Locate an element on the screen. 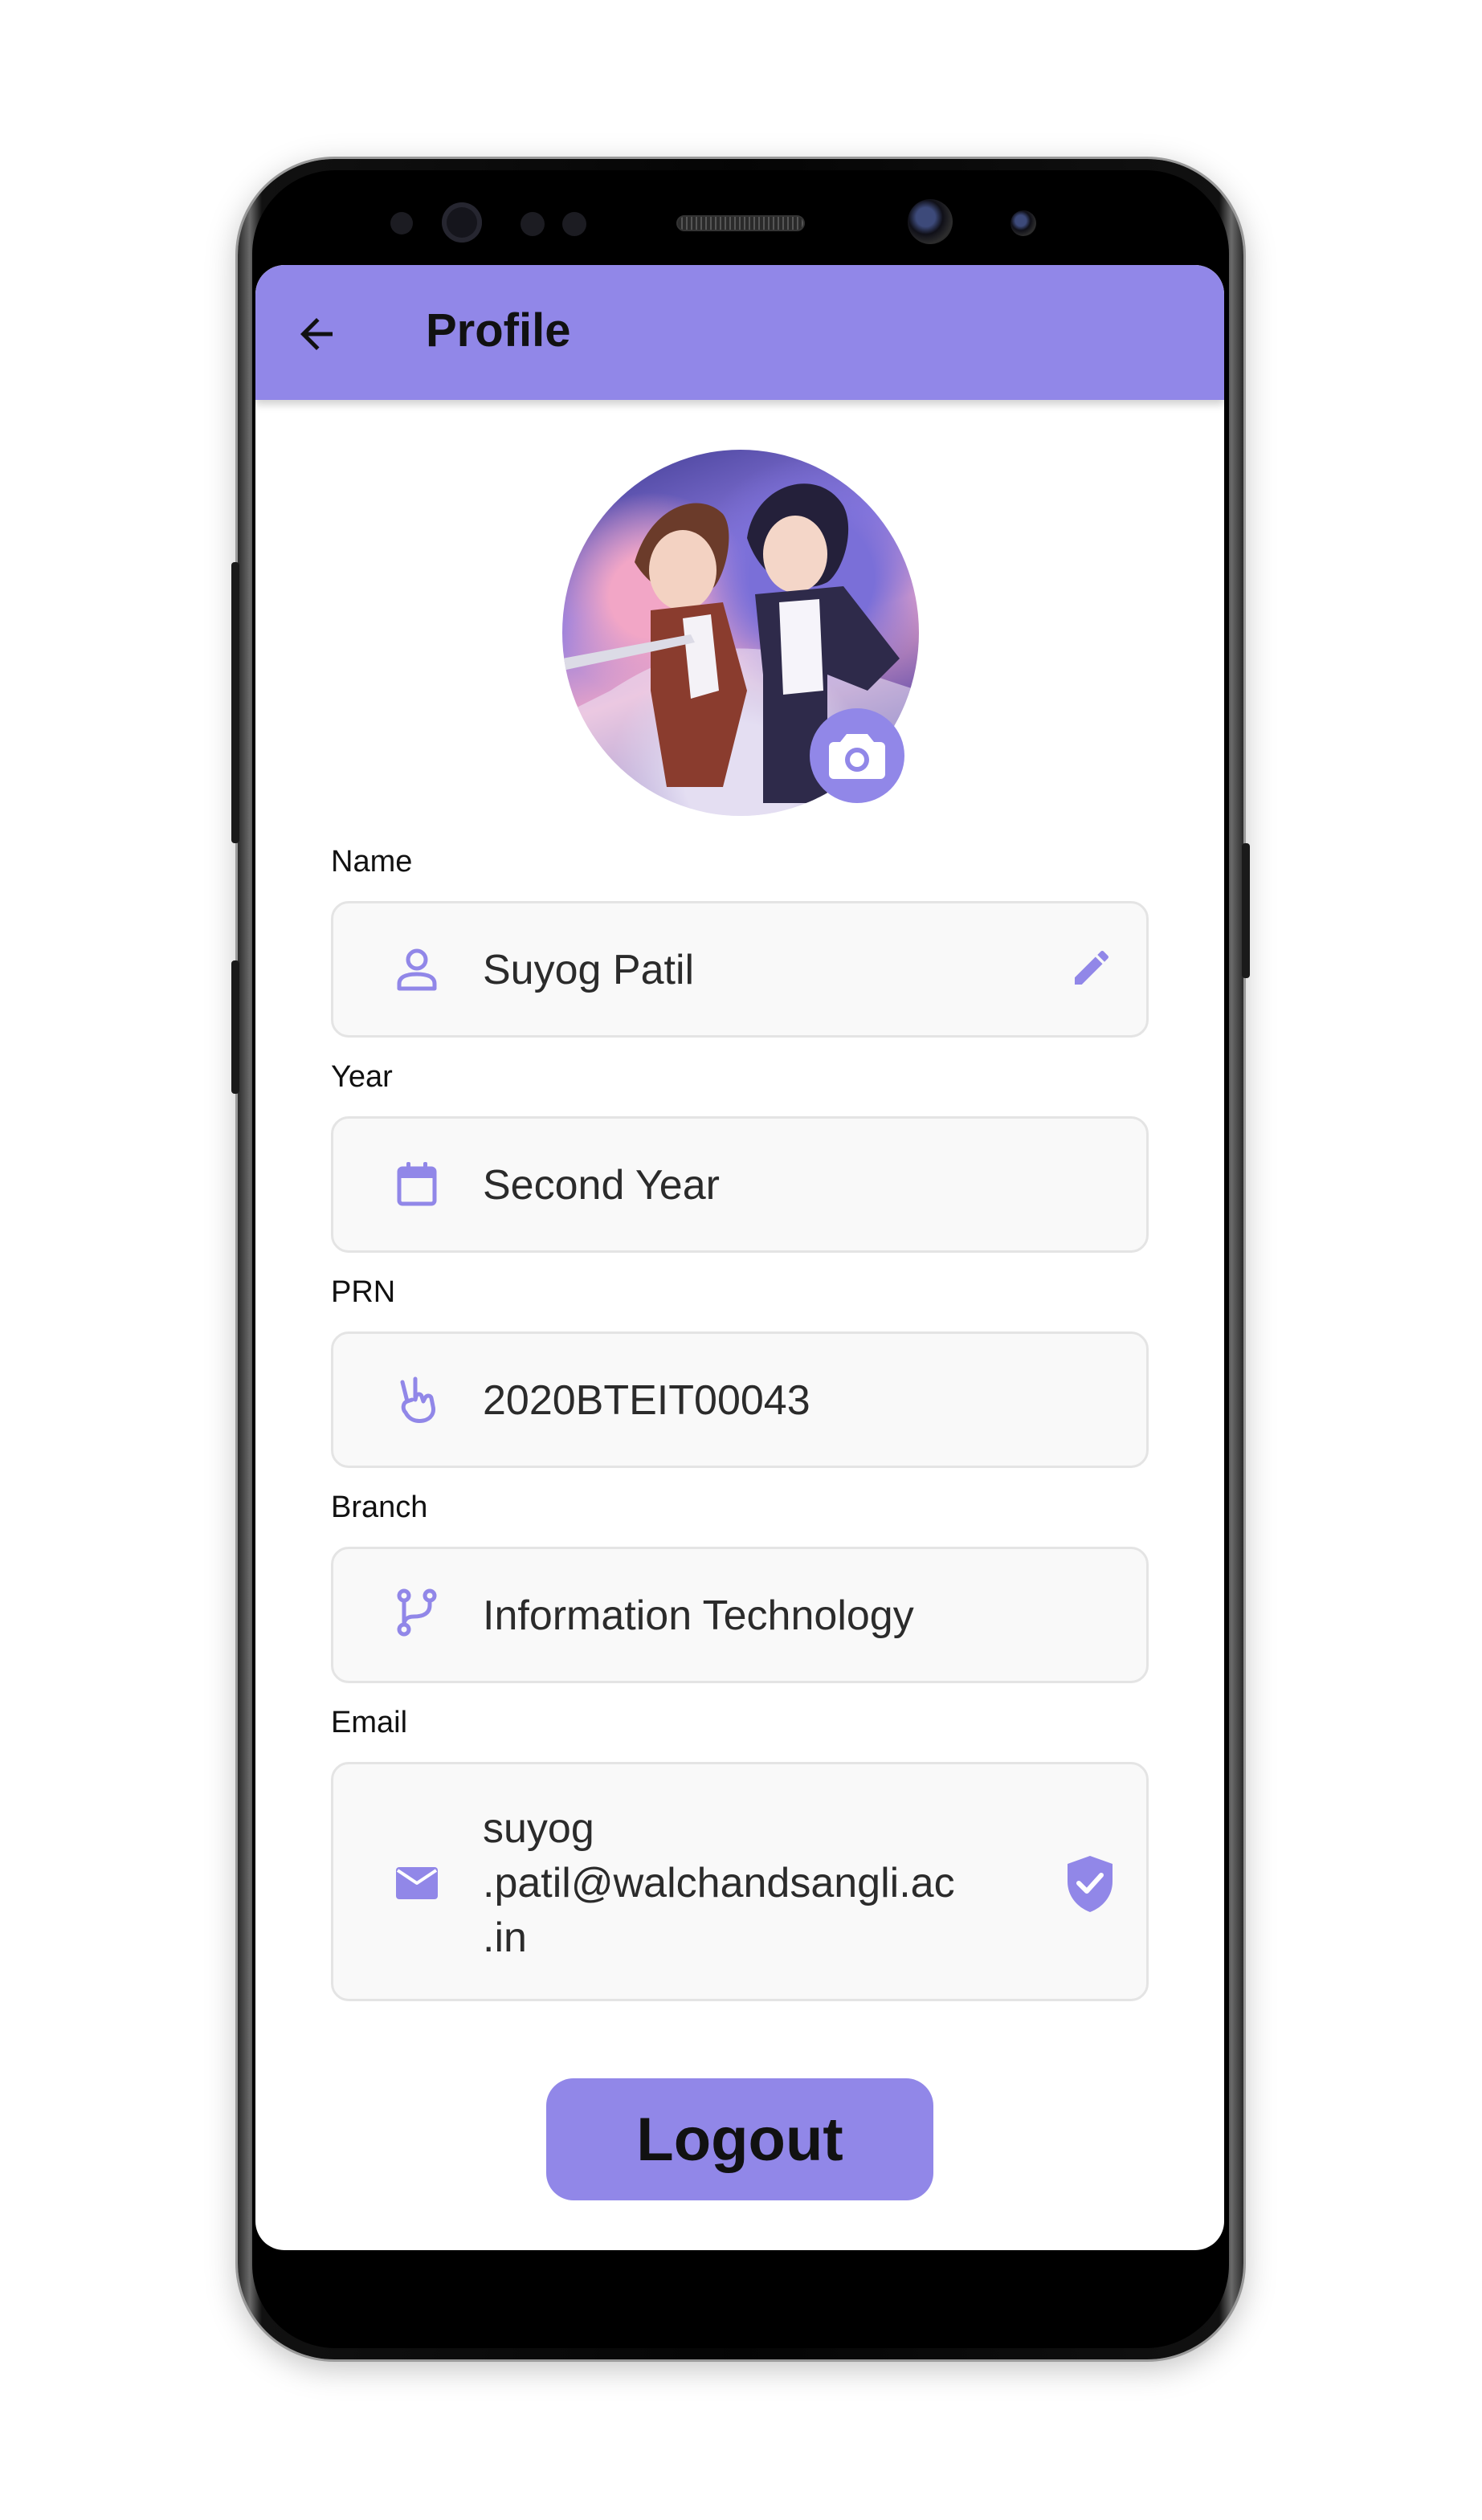  email-label: Email is located at coordinates (369, 1723).